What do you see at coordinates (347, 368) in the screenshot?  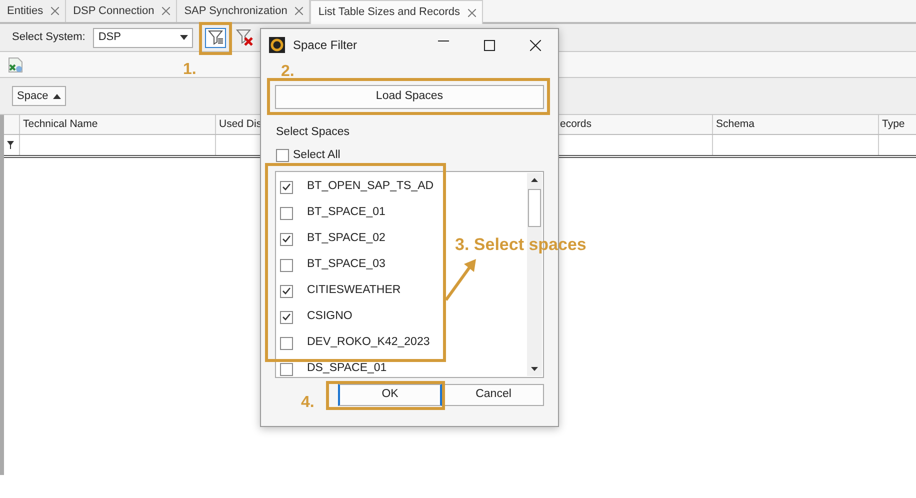 I see `space-label: DS_SPACE_01` at bounding box center [347, 368].